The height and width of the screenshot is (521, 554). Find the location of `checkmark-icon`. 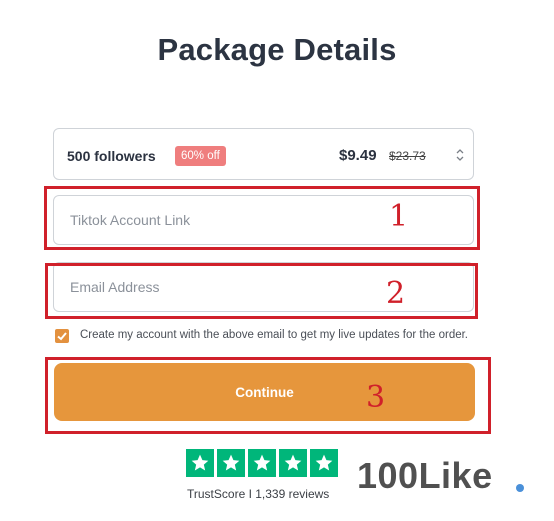

checkmark-icon is located at coordinates (62, 336).